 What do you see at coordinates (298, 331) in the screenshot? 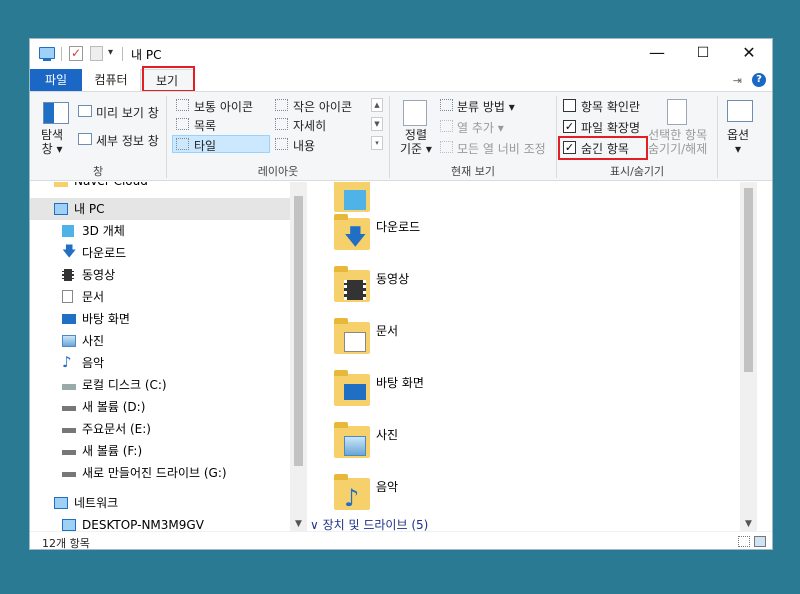
I see `nav-scrollbar-thumb` at bounding box center [298, 331].